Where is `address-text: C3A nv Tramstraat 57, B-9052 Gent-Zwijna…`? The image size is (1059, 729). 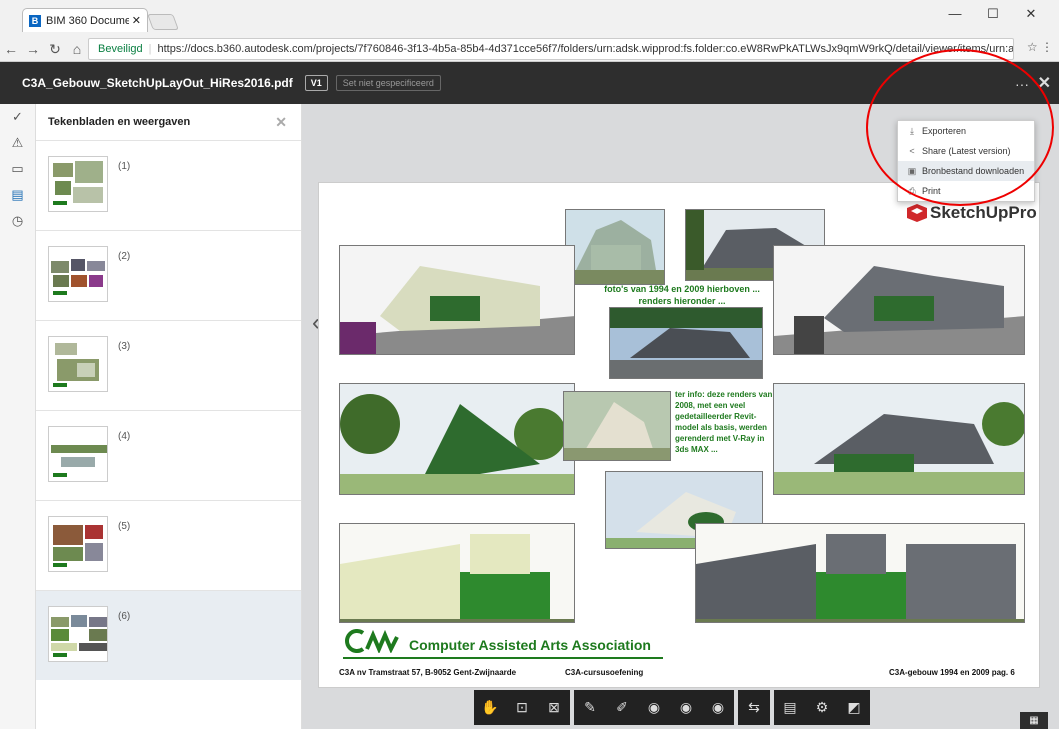 address-text: C3A nv Tramstraat 57, B-9052 Gent-Zwijna… is located at coordinates (428, 672).